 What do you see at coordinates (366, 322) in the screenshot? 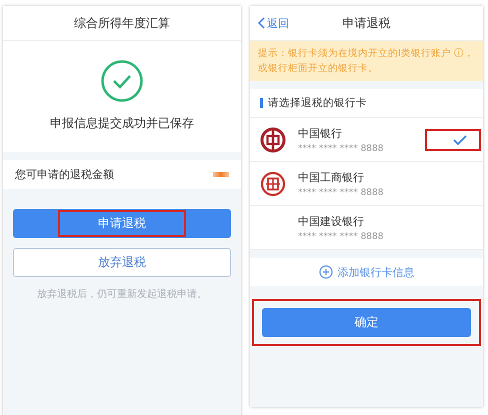
I see `confirm-button: 确定` at bounding box center [366, 322].